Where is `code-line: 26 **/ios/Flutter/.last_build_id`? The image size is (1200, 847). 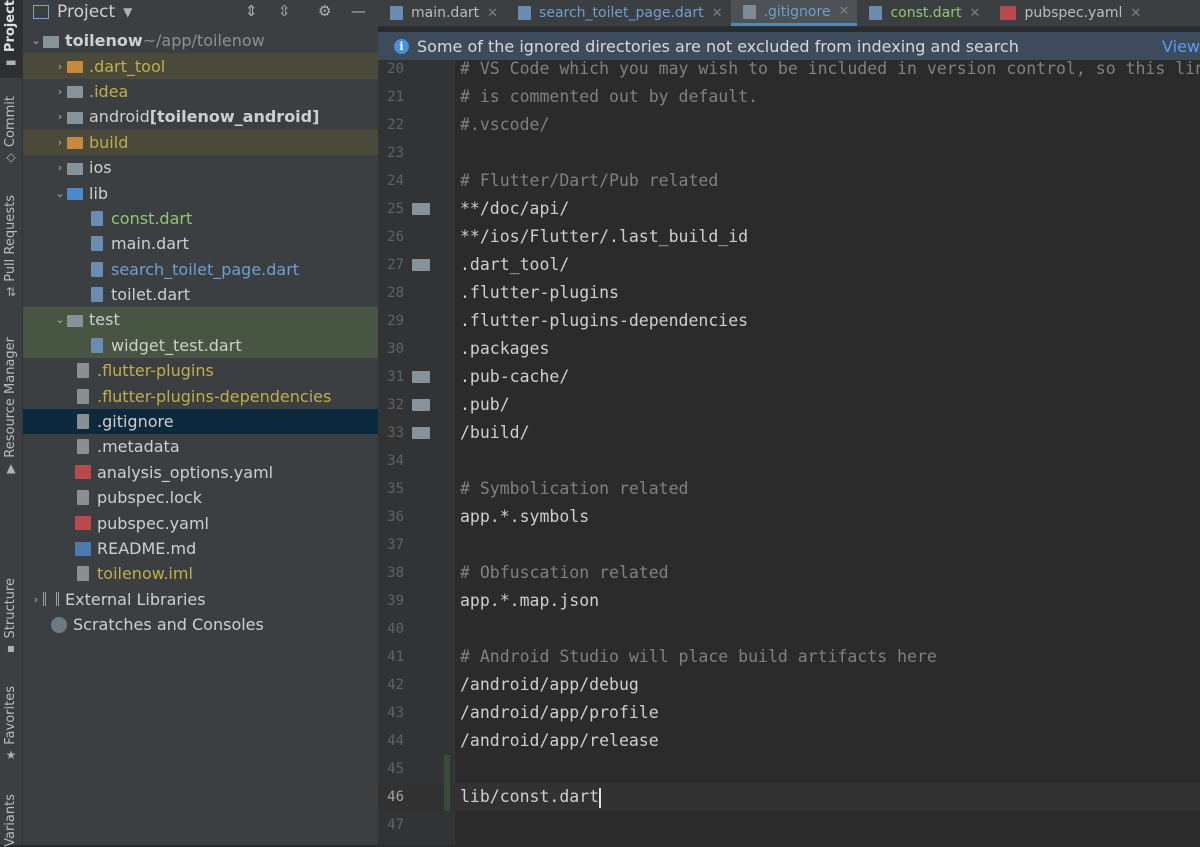 code-line: 26 **/ios/Flutter/.last_build_id is located at coordinates (789, 237).